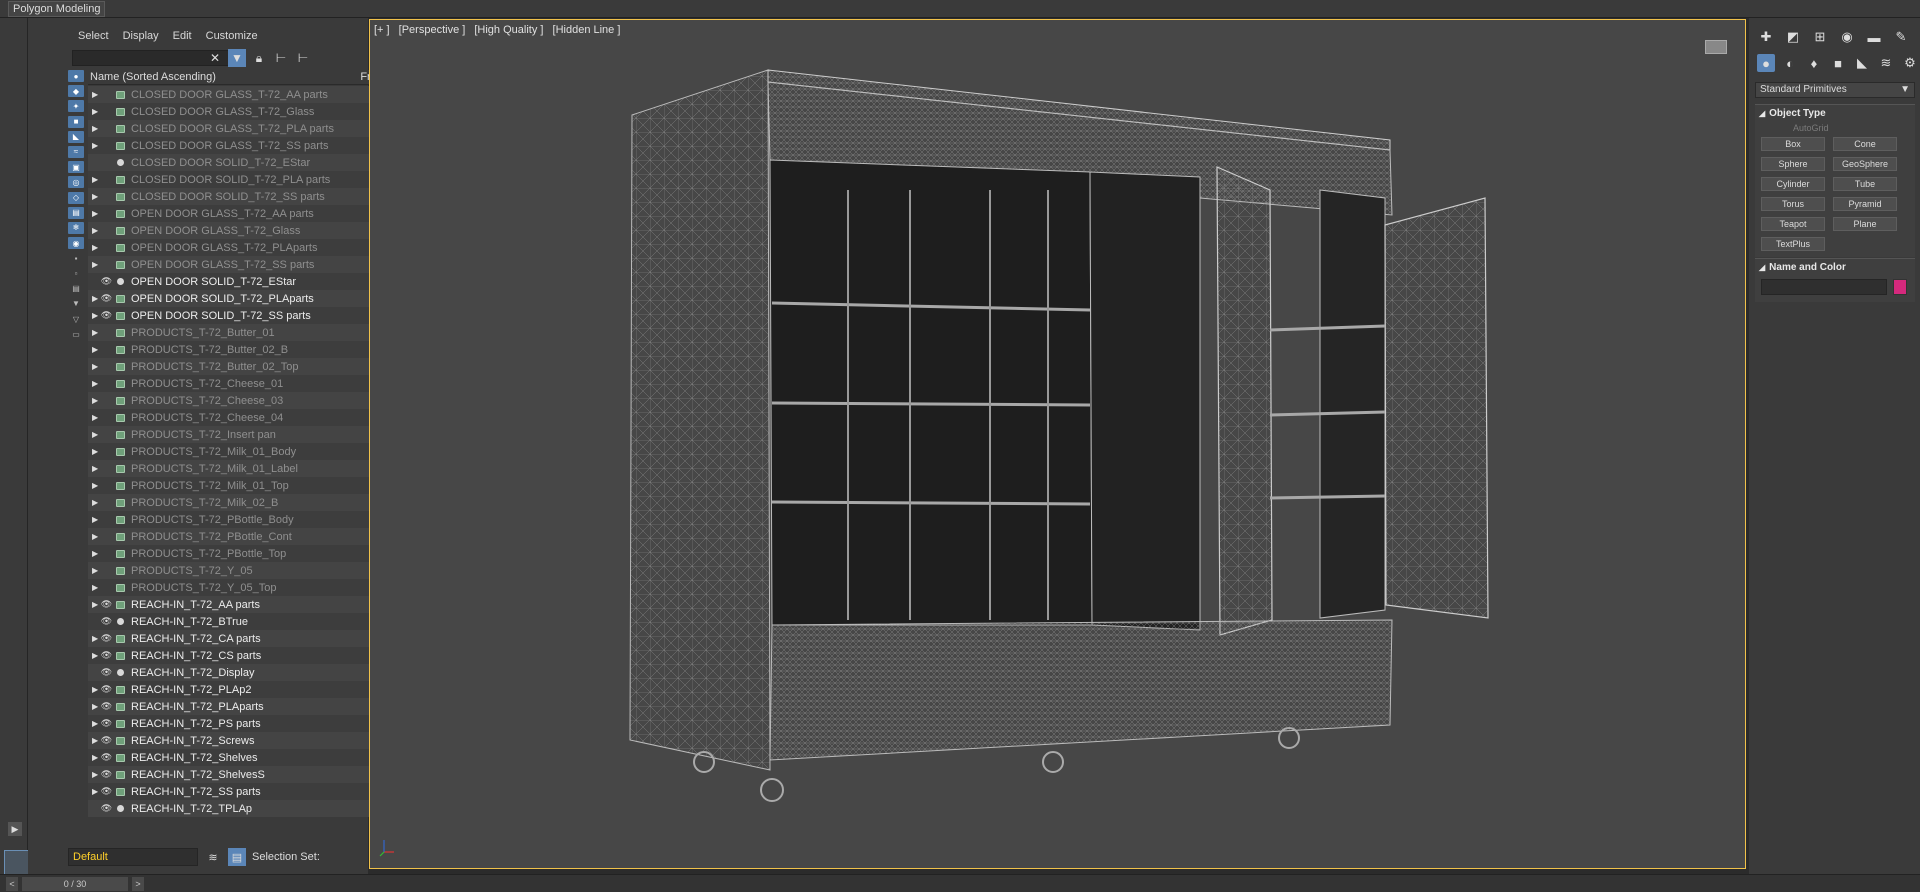  Describe the element at coordinates (240, 145) in the screenshot. I see `list-item: ▶CLOSED DOOR GLASS_T-72_SS parts❄` at that location.